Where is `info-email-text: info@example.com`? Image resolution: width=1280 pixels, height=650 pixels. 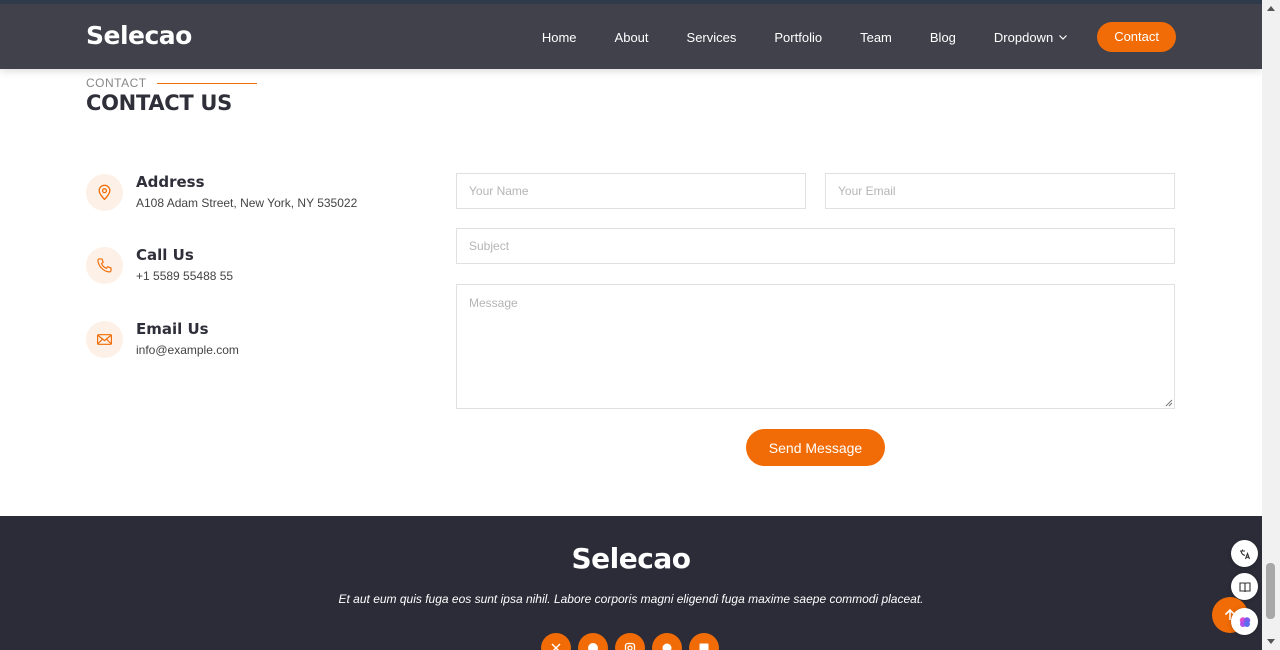 info-email-text: info@example.com is located at coordinates (187, 350).